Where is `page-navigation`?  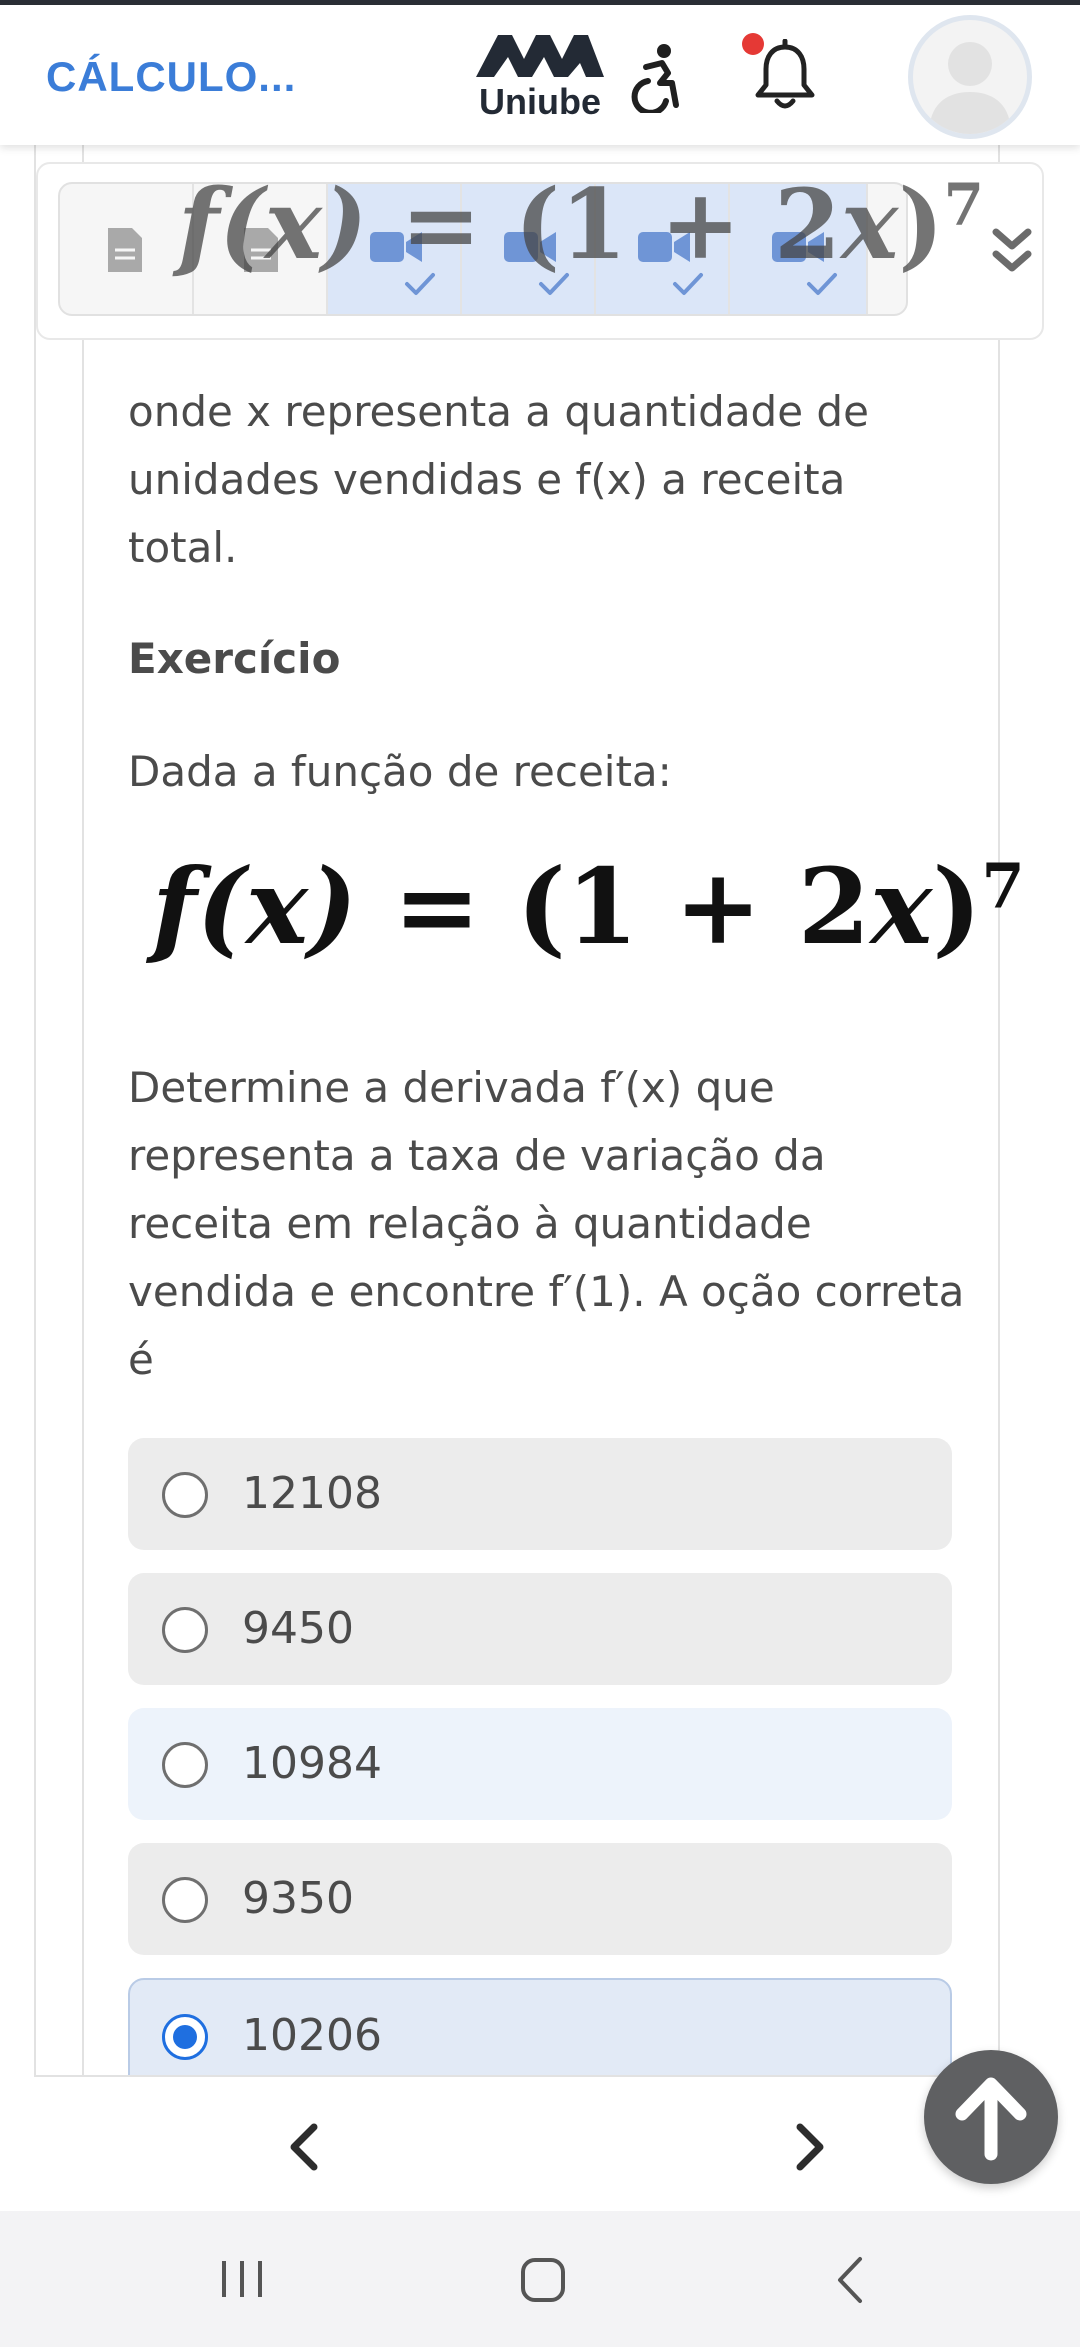
page-navigation is located at coordinates (518, 2143).